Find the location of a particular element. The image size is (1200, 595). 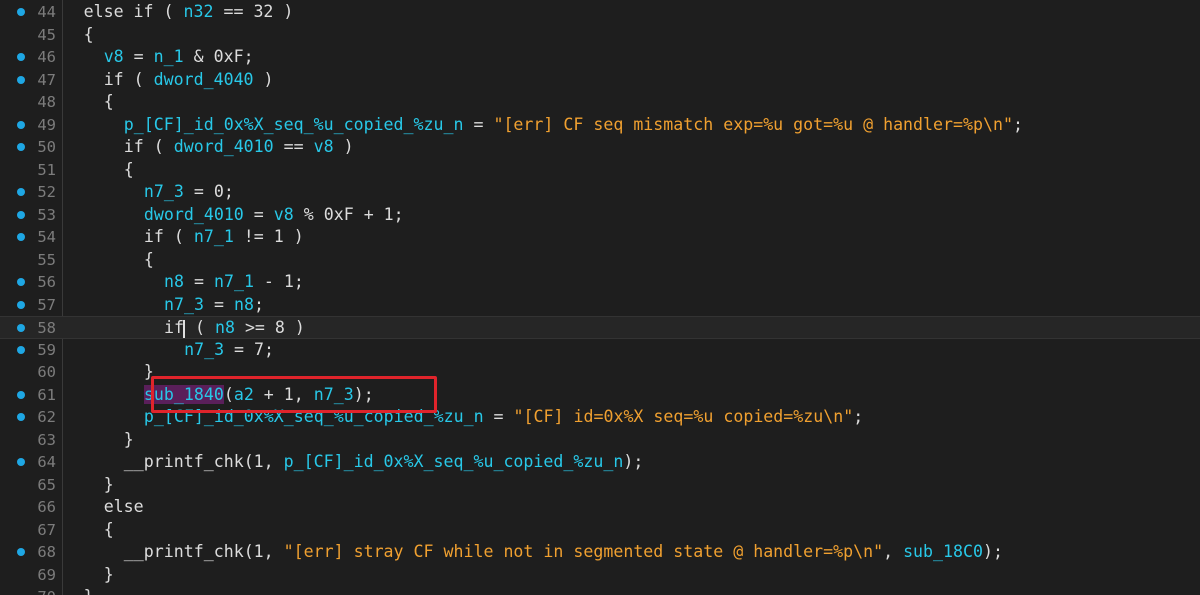

code-token: if is located at coordinates (174, 327).